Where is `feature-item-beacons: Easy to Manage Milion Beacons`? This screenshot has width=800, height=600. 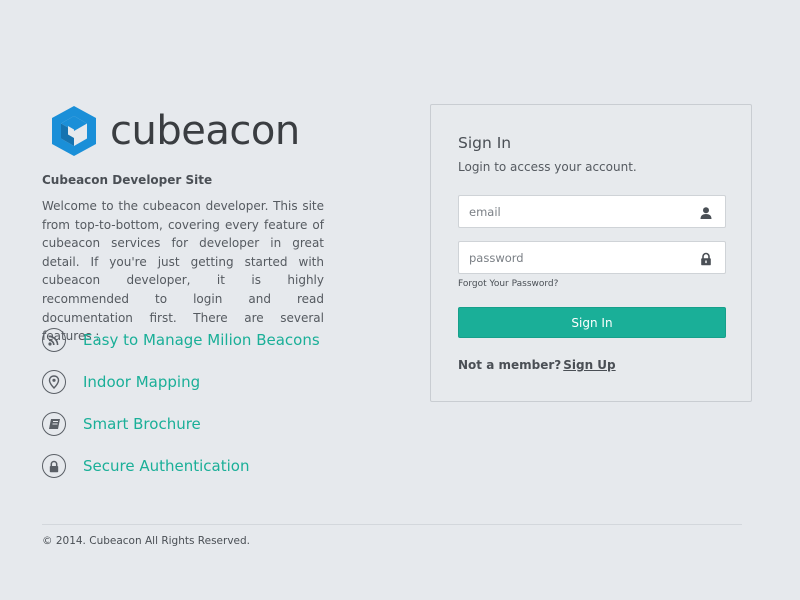 feature-item-beacons: Easy to Manage Milion Beacons is located at coordinates (181, 340).